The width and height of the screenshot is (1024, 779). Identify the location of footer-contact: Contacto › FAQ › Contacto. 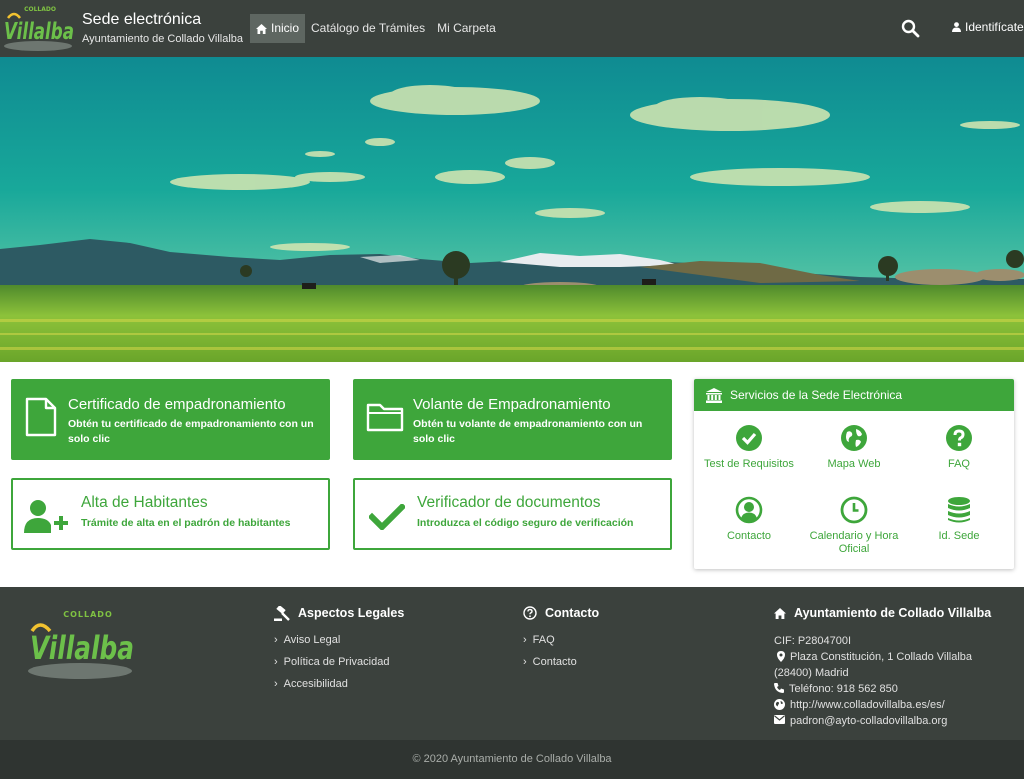
(561, 637).